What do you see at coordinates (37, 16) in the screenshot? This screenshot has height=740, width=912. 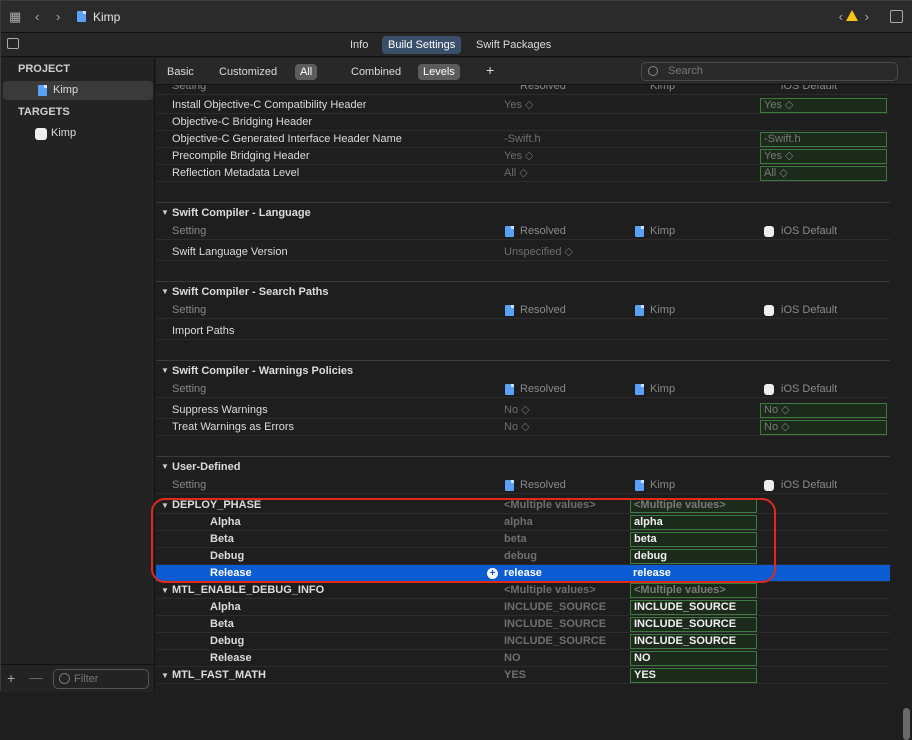 I see `back-icon: ‹` at bounding box center [37, 16].